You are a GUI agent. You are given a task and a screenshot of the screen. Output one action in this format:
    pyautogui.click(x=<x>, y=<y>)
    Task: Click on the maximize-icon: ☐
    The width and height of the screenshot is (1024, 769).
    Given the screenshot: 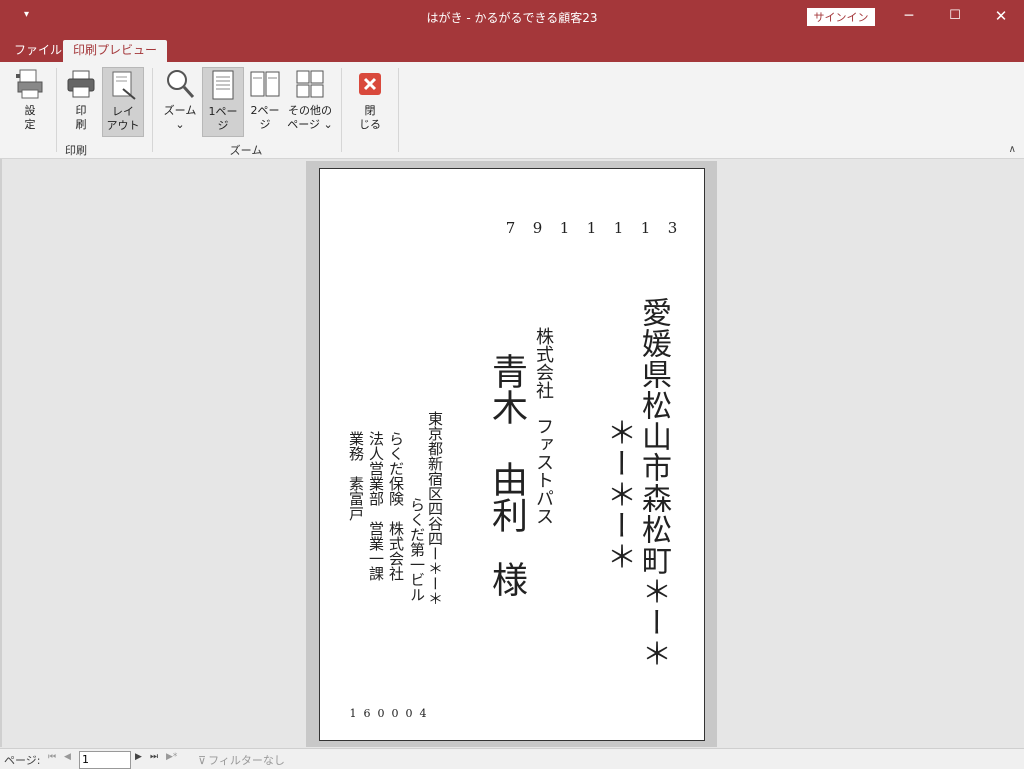 What is the action you would take?
    pyautogui.click(x=955, y=17)
    